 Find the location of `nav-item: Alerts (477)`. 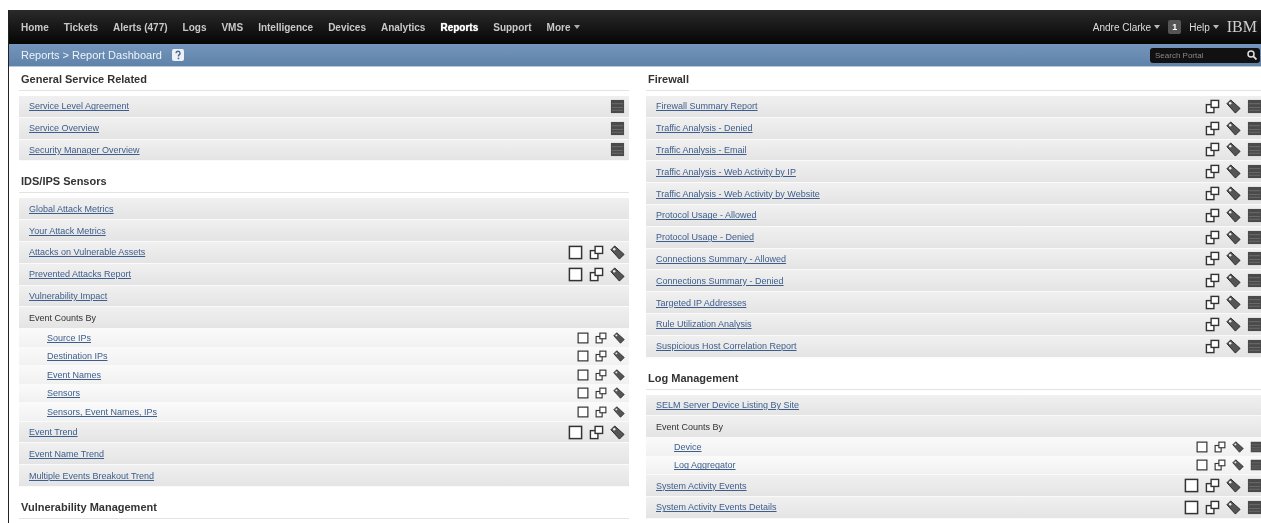

nav-item: Alerts (477) is located at coordinates (140, 27).